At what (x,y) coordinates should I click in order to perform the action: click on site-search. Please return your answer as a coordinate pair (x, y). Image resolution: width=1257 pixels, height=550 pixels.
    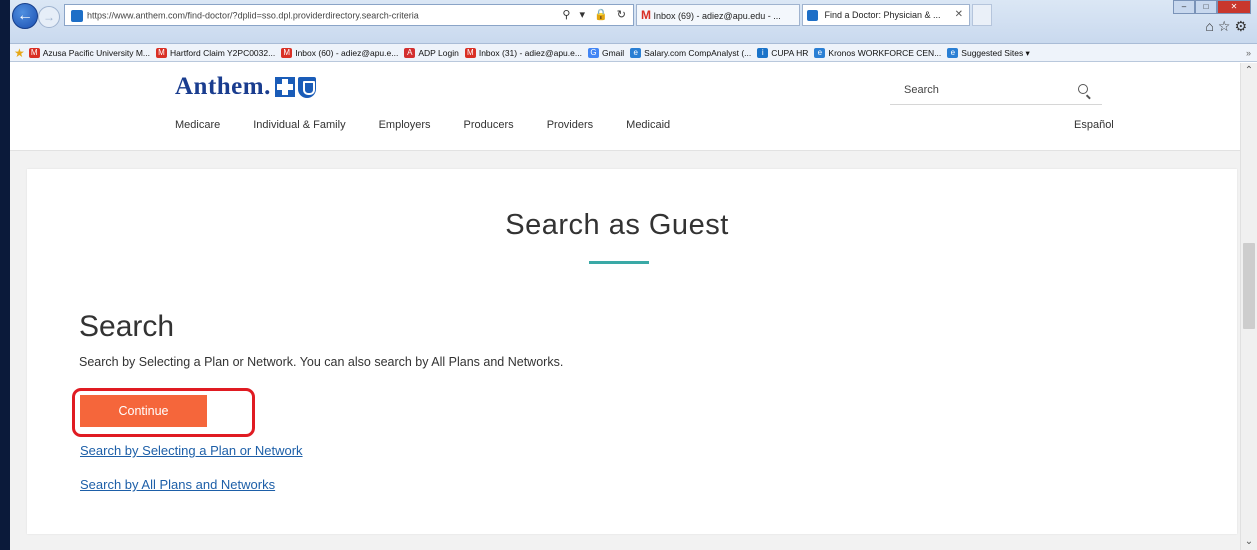
    Looking at the image, I should click on (996, 91).